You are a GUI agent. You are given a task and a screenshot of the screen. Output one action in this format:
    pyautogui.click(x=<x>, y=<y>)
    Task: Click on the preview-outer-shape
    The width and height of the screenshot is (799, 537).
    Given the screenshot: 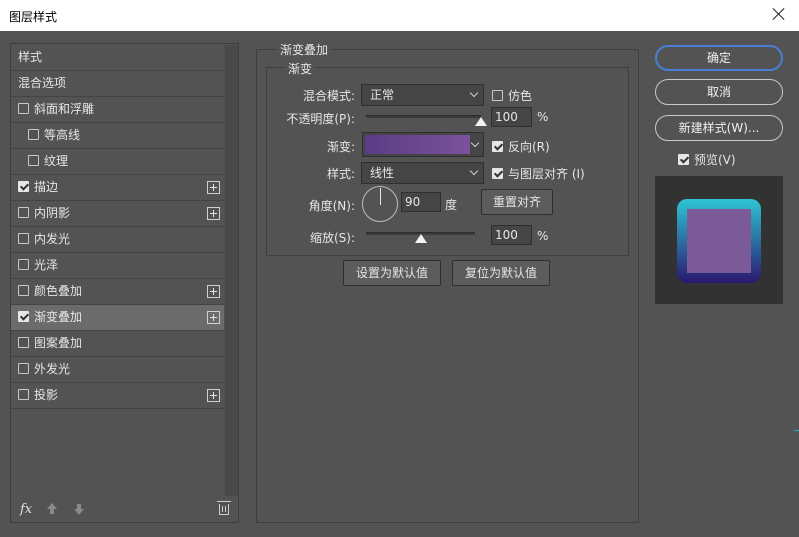 What is the action you would take?
    pyautogui.click(x=719, y=241)
    